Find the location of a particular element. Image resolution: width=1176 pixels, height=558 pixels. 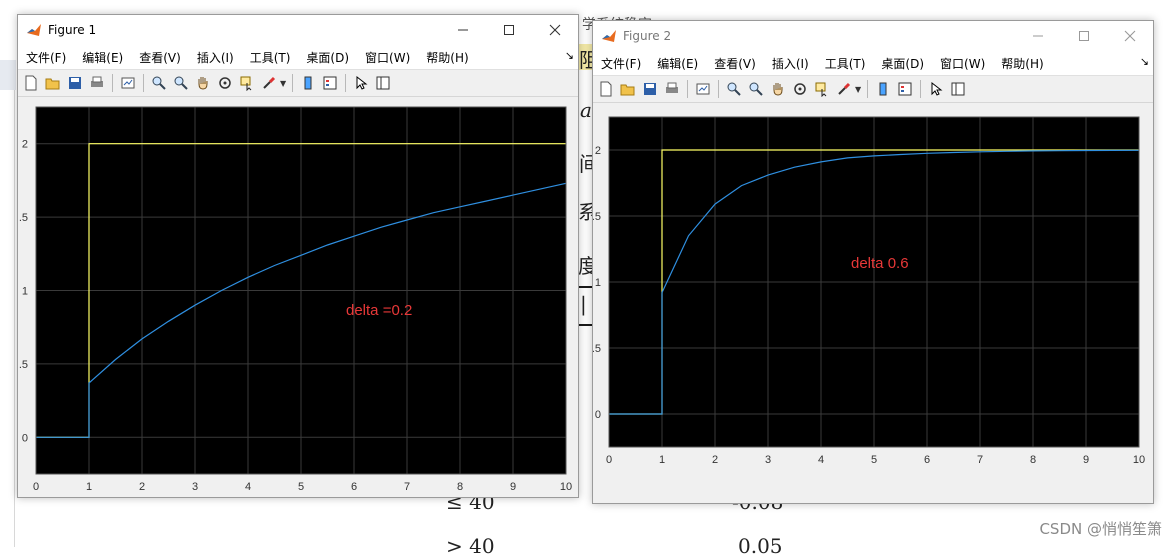

toolbar: ▼ is located at coordinates (873, 89).